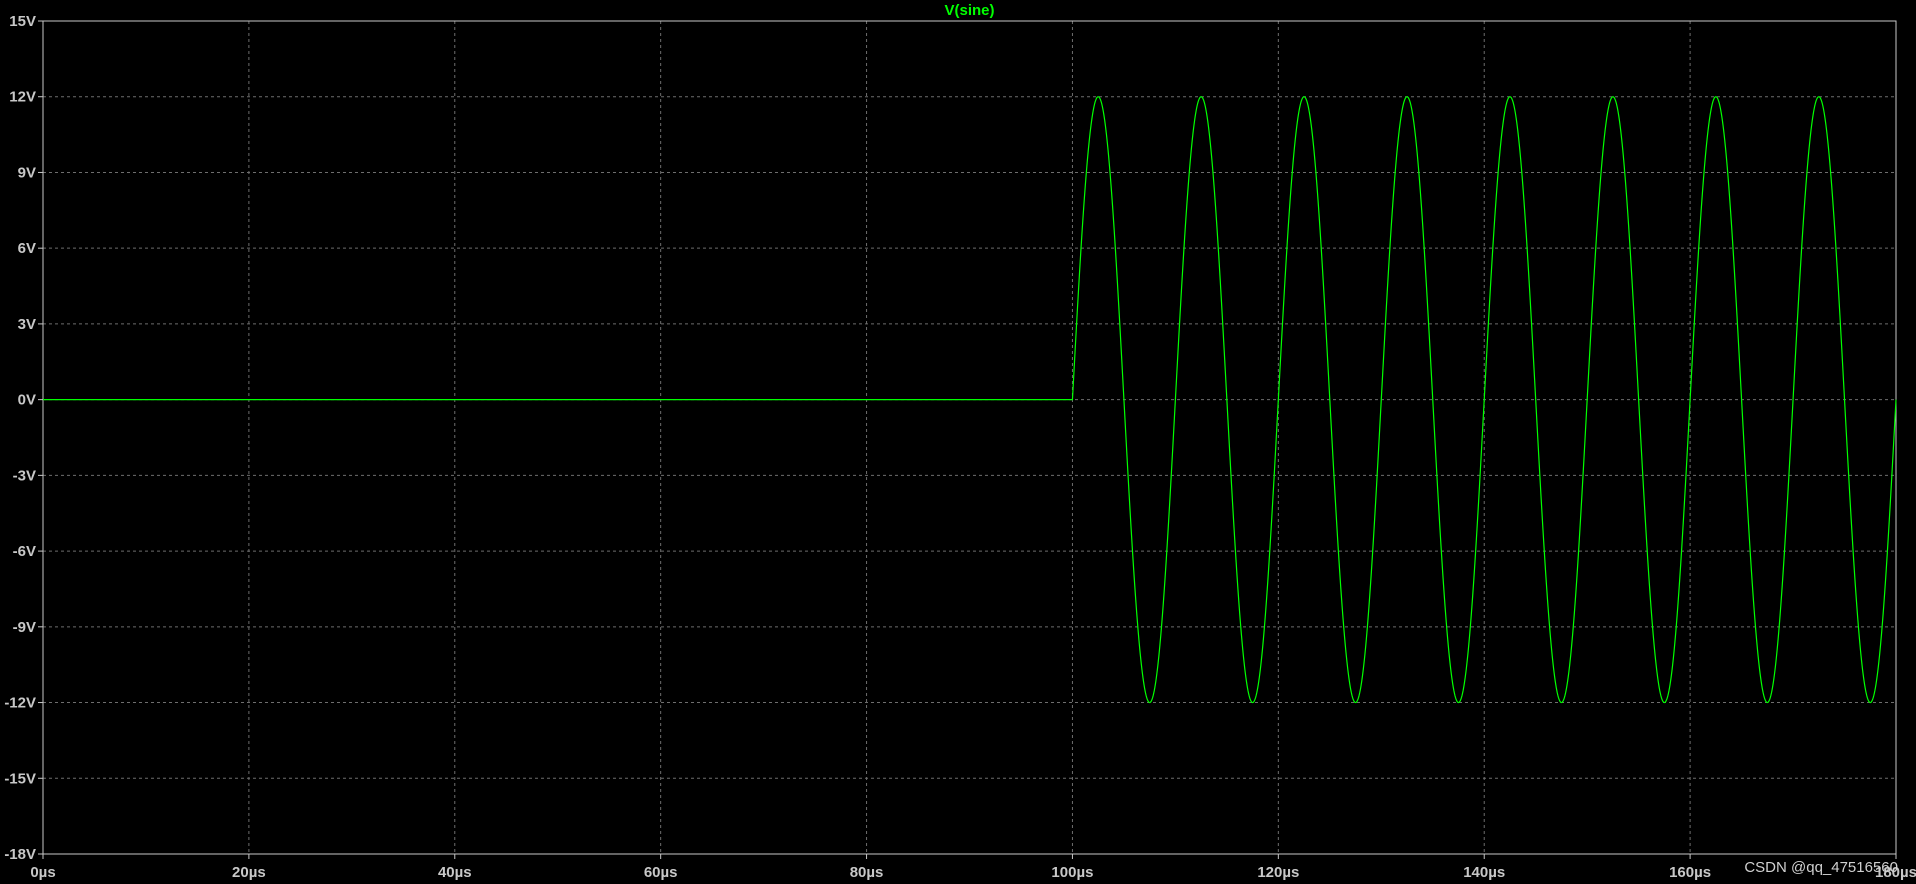  What do you see at coordinates (20, 703) in the screenshot?
I see `y-tick-label: -12V` at bounding box center [20, 703].